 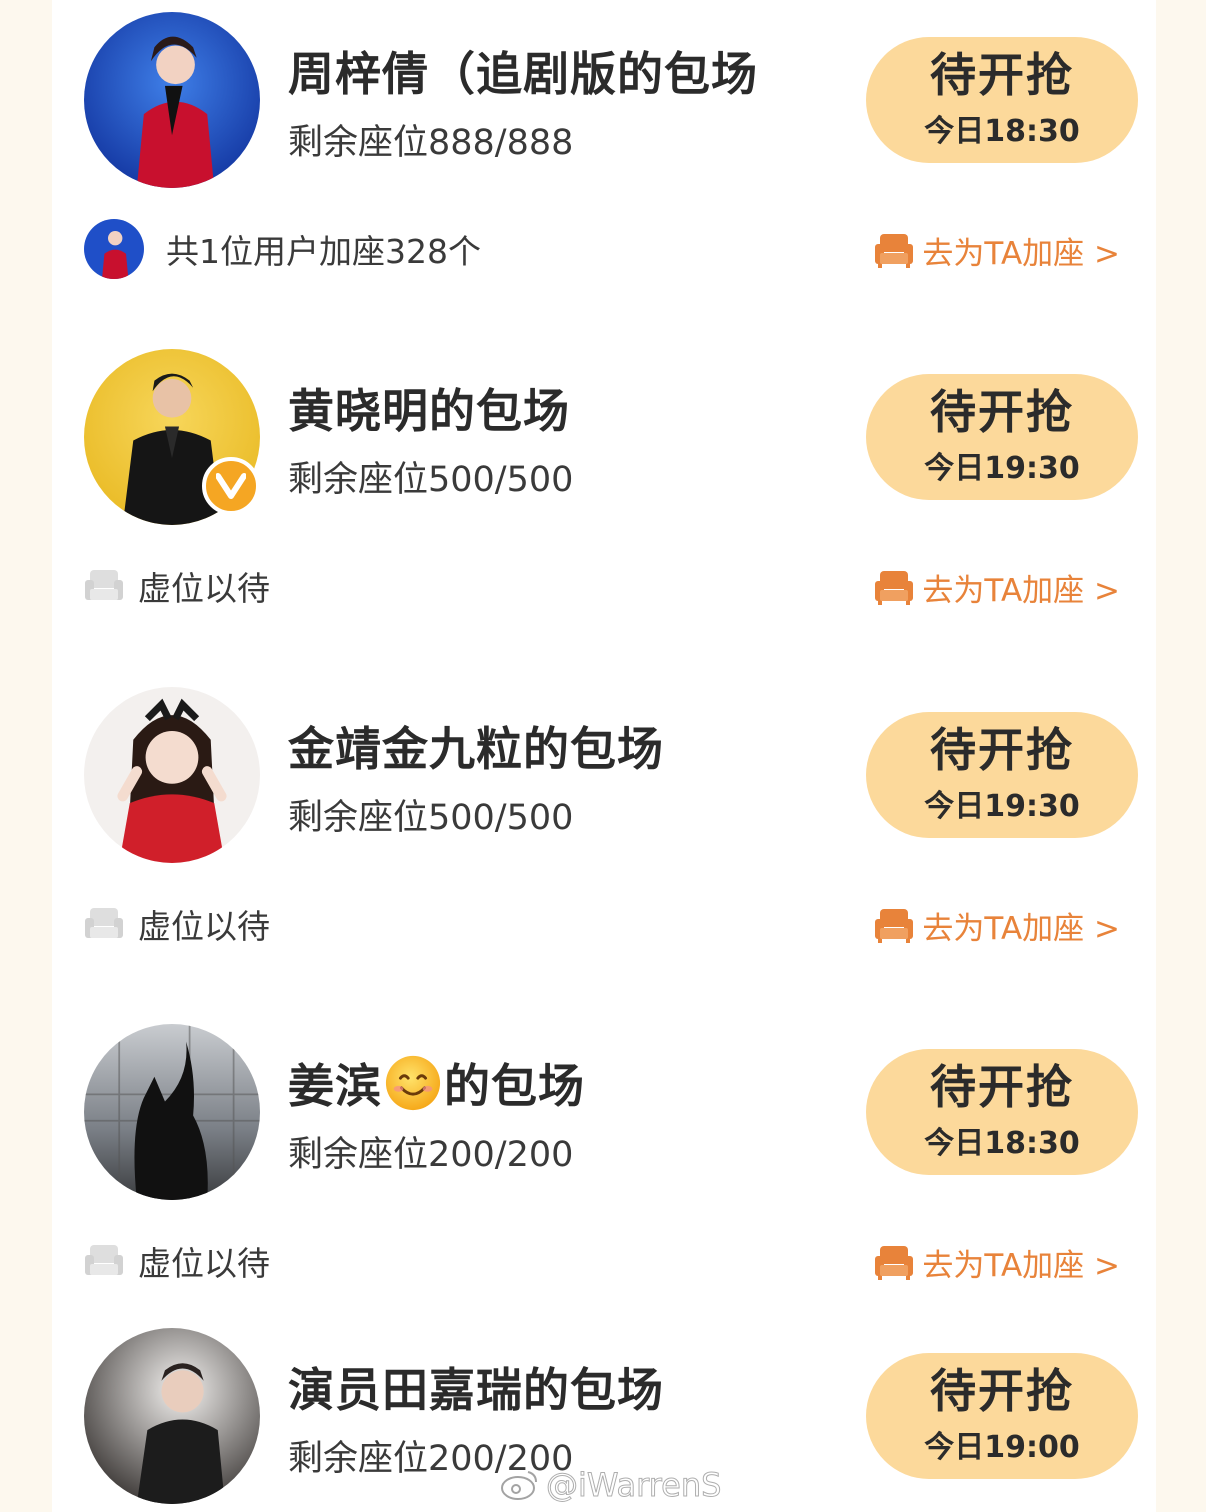 What do you see at coordinates (633, 1485) in the screenshot?
I see `watermark-text: @iWarrenS` at bounding box center [633, 1485].